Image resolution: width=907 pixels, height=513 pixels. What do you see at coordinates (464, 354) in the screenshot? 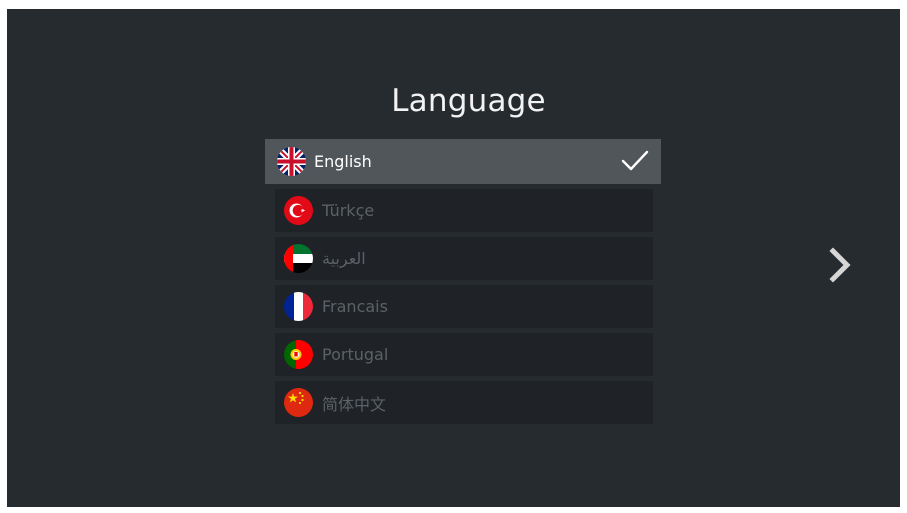
I see `language-option-portugal: Portugal` at bounding box center [464, 354].